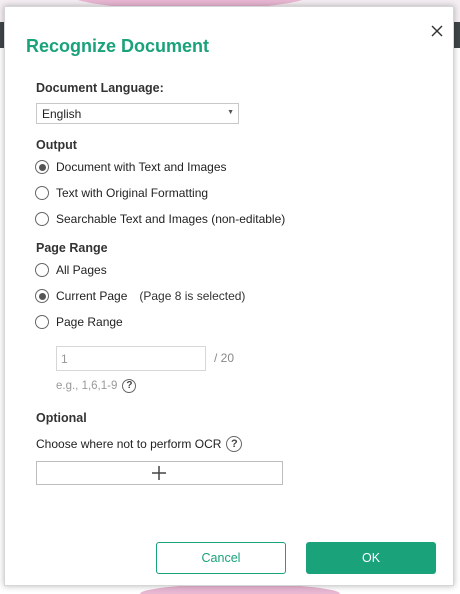  Describe the element at coordinates (230, 112) in the screenshot. I see `chevron-down-icon: ▼` at that location.